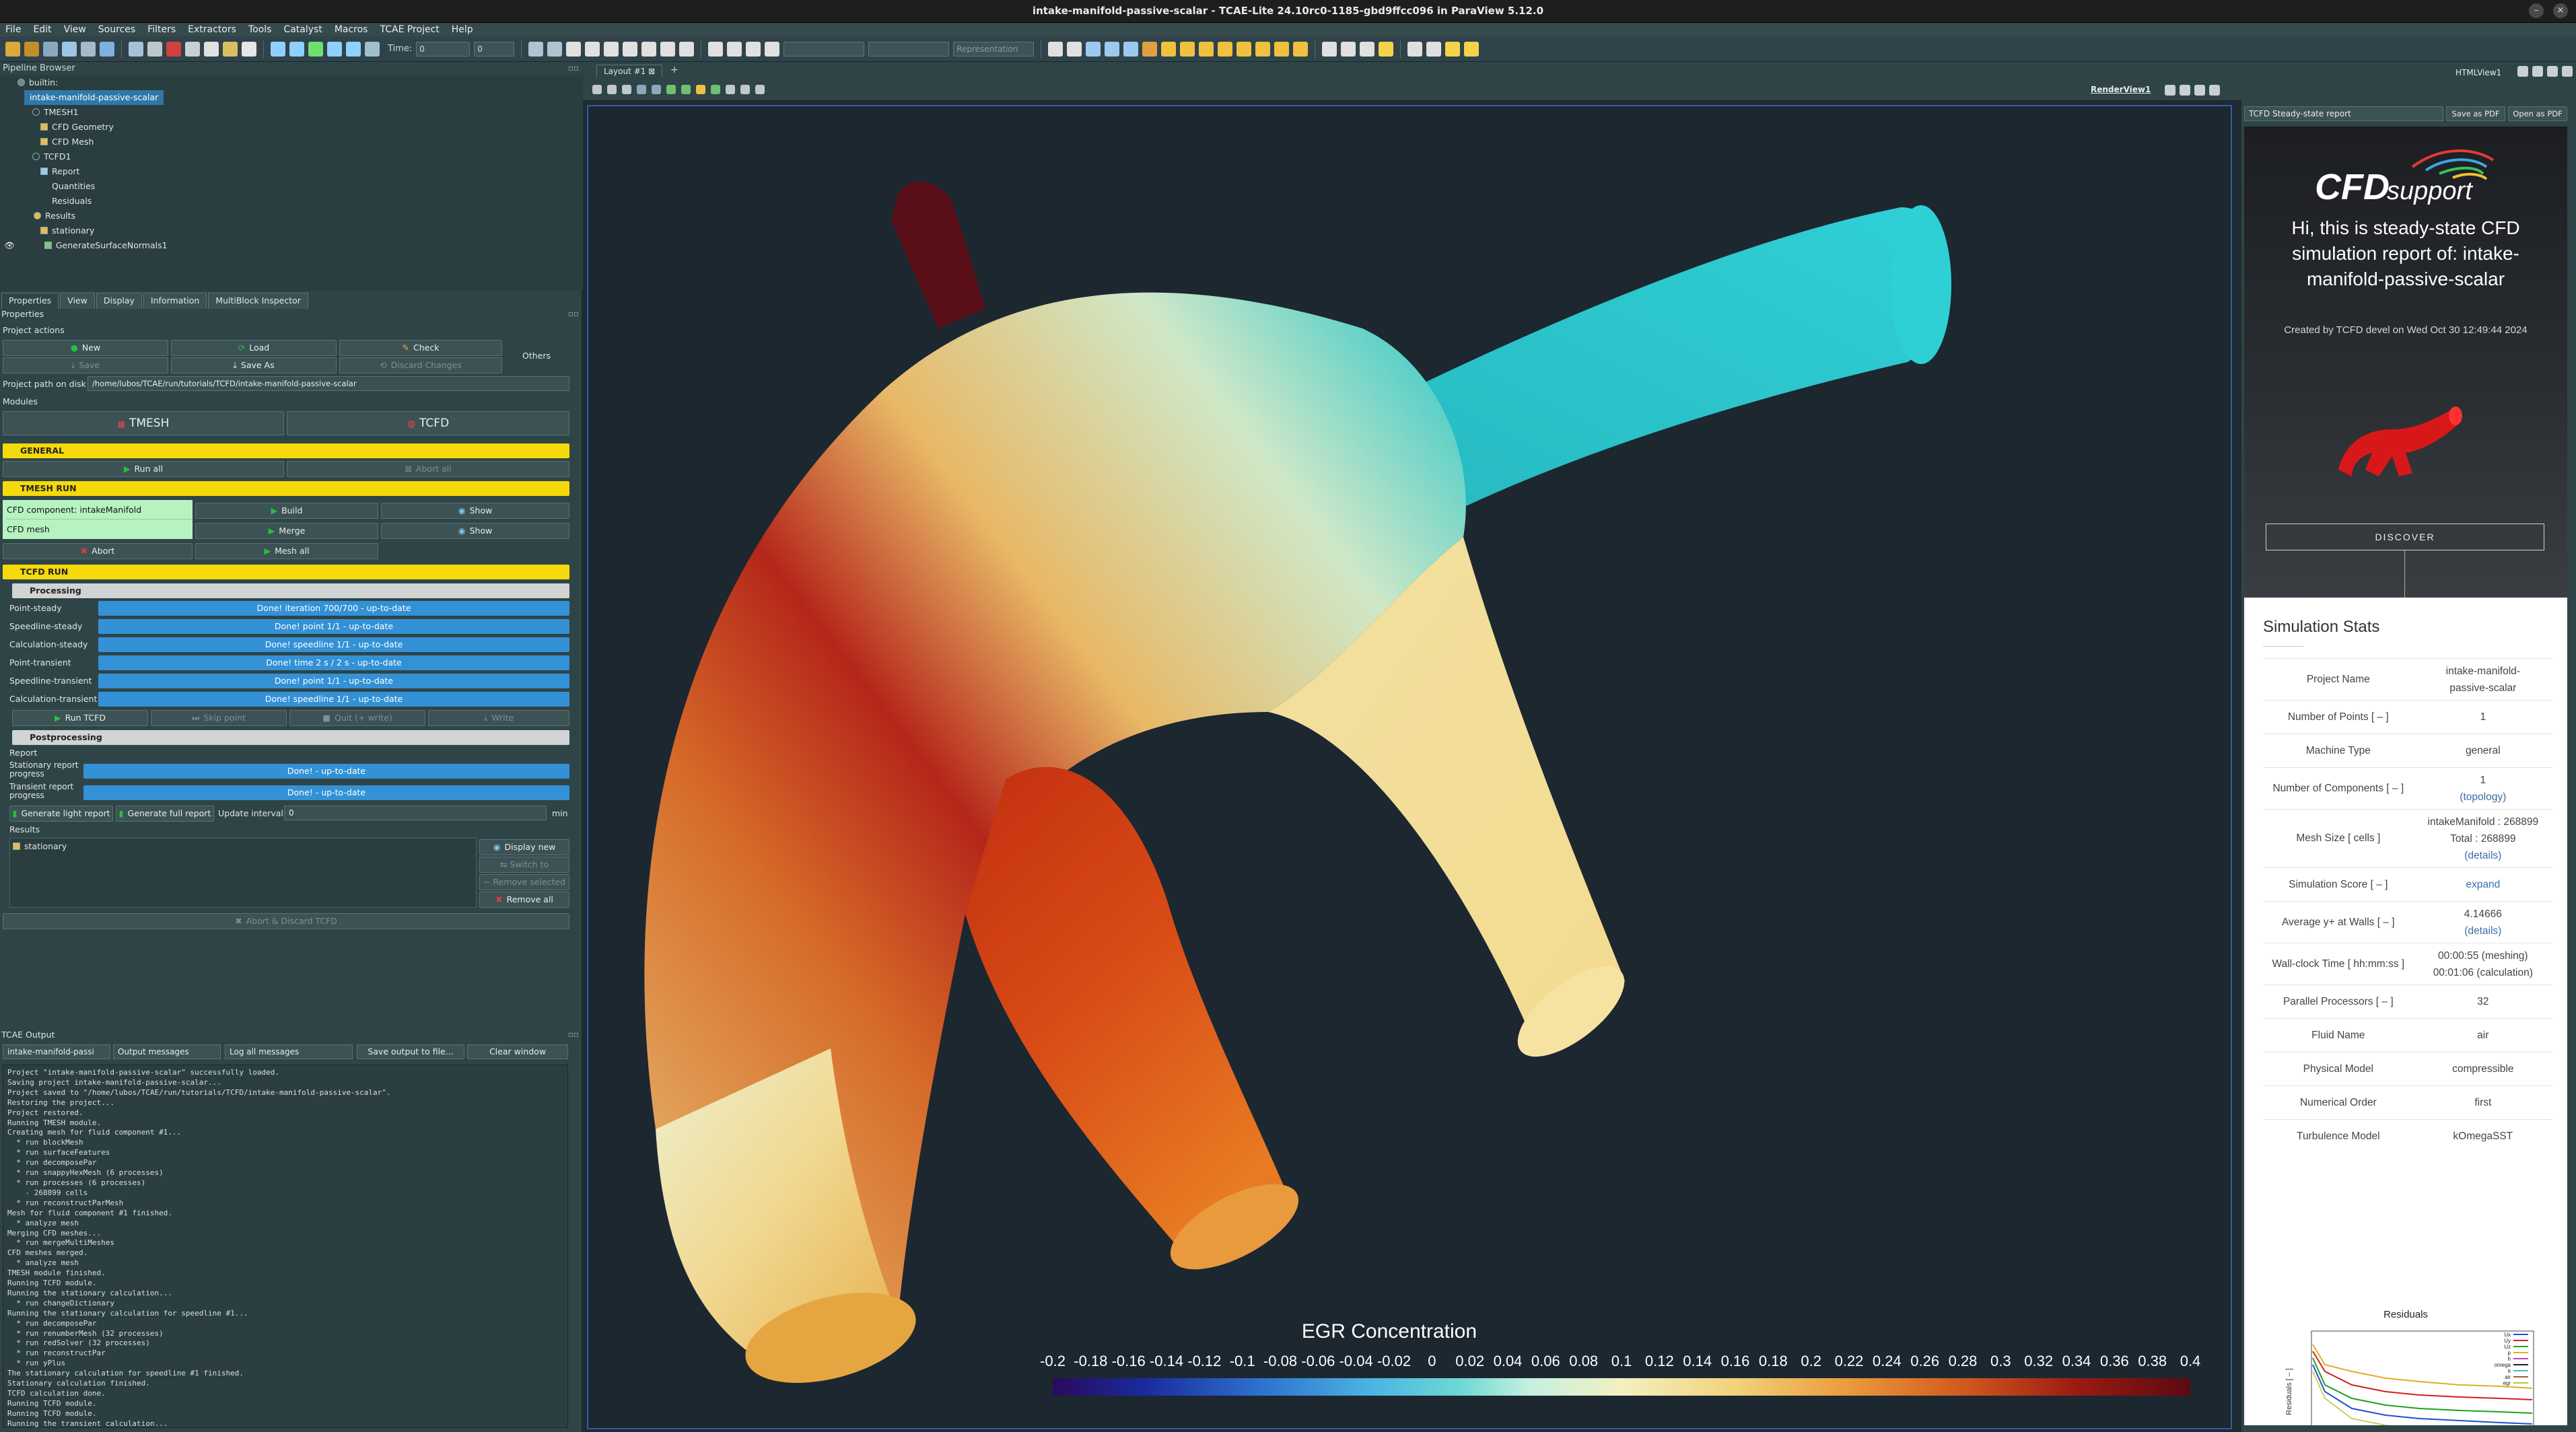 The image size is (2576, 1432). What do you see at coordinates (40, 846) in the screenshot?
I see `results-list-item: stationary` at bounding box center [40, 846].